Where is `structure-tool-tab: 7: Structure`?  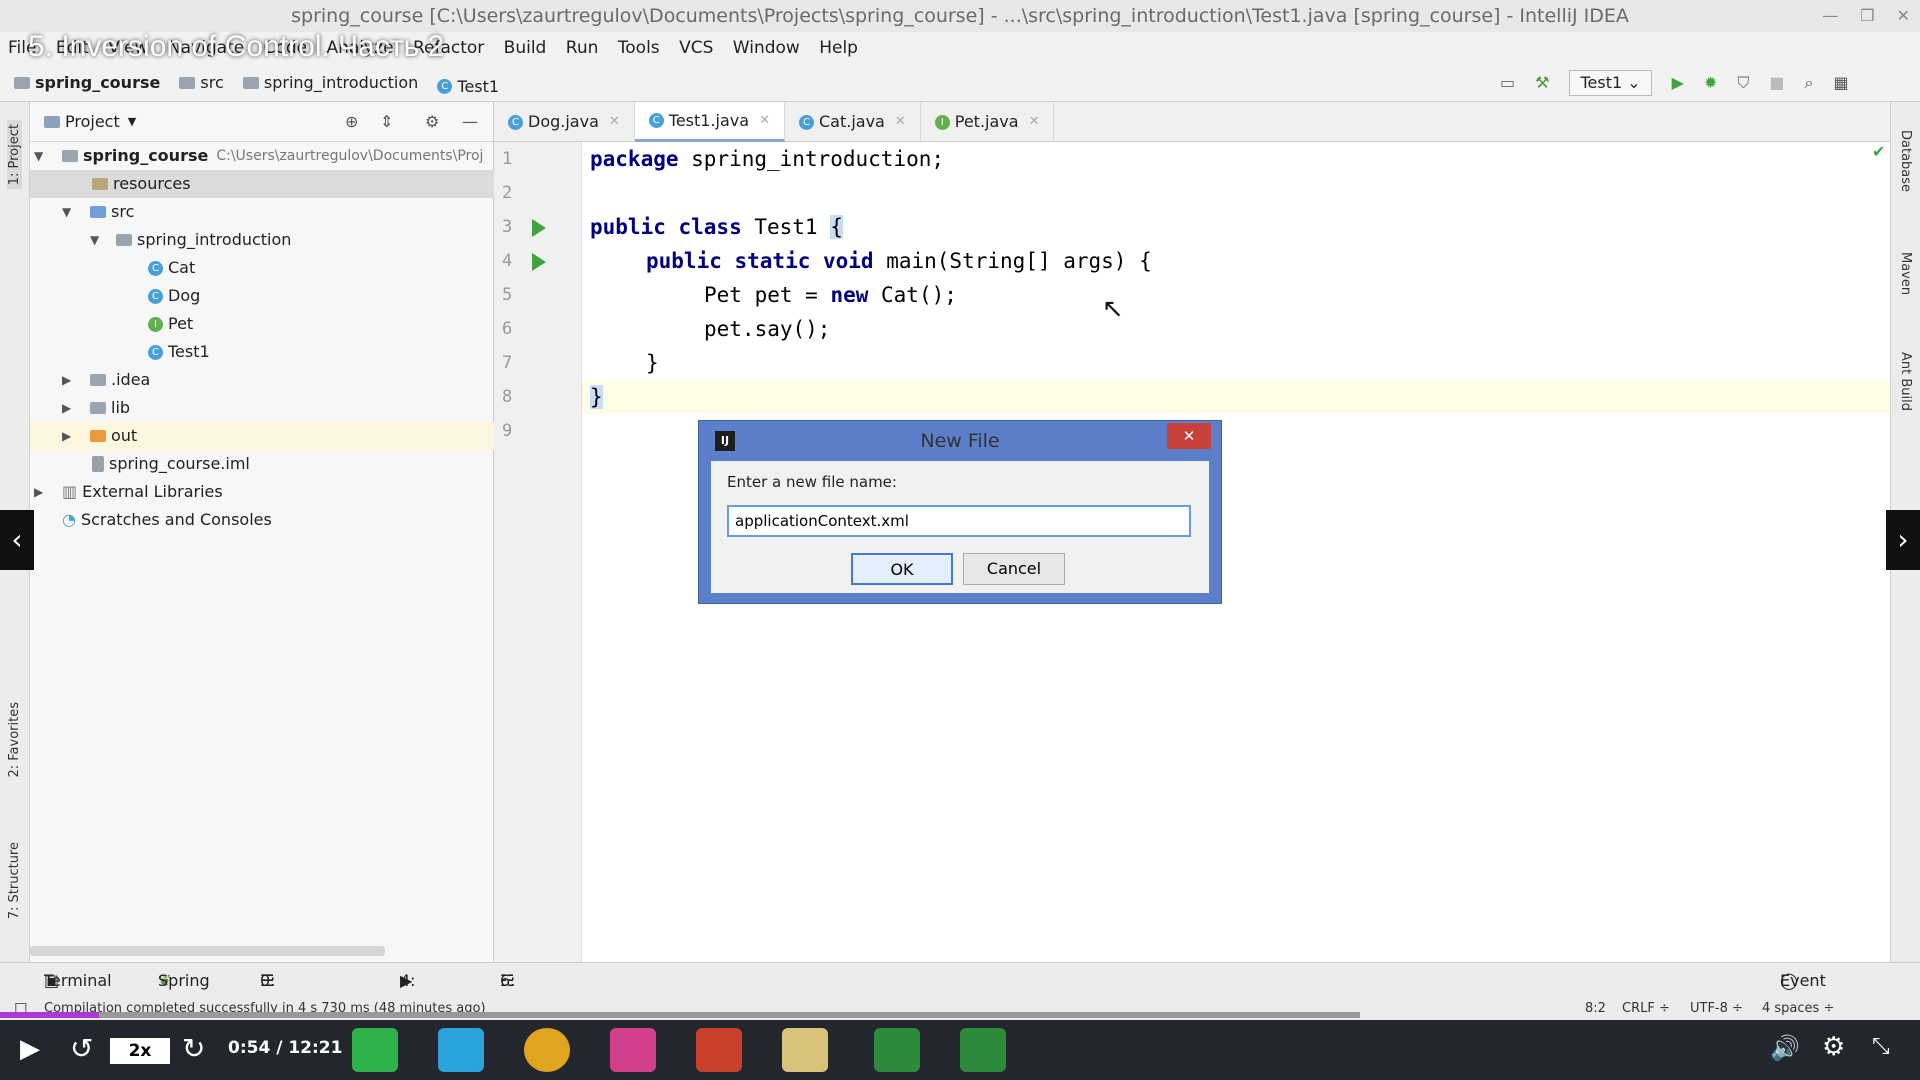 structure-tool-tab: 7: Structure is located at coordinates (14, 880).